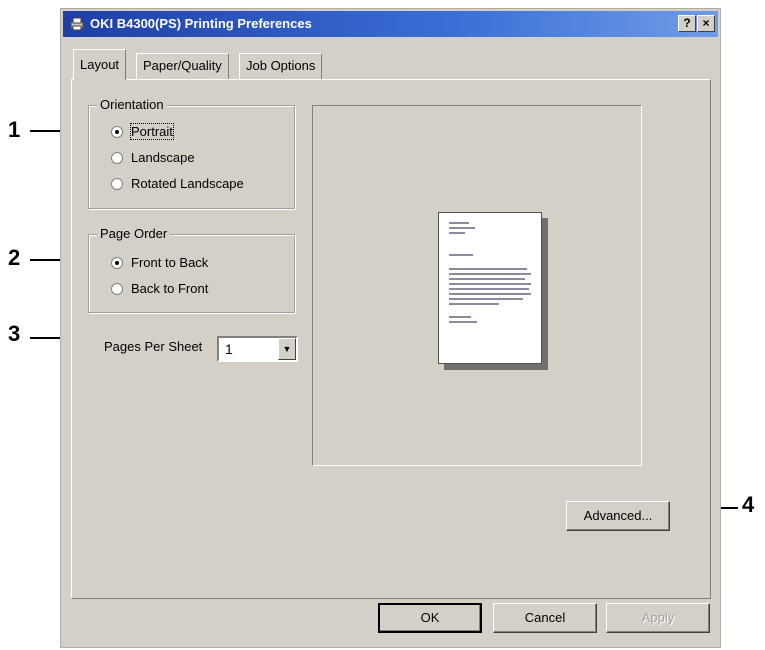 This screenshot has height=650, width=765. I want to click on orientation-legend: Orientation, so click(132, 104).